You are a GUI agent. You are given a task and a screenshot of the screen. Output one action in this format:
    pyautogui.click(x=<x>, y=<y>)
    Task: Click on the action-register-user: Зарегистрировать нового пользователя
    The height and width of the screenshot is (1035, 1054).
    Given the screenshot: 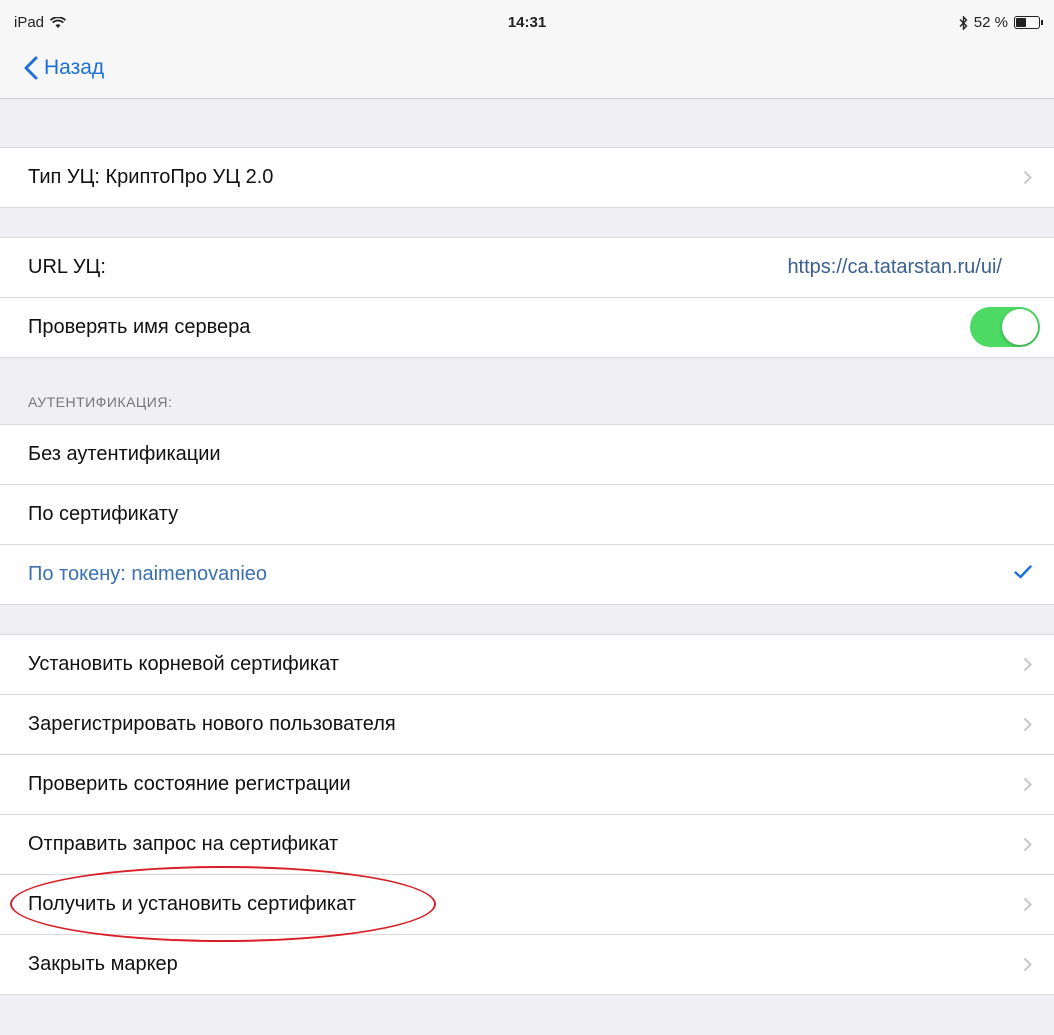 What is the action you would take?
    pyautogui.click(x=527, y=725)
    